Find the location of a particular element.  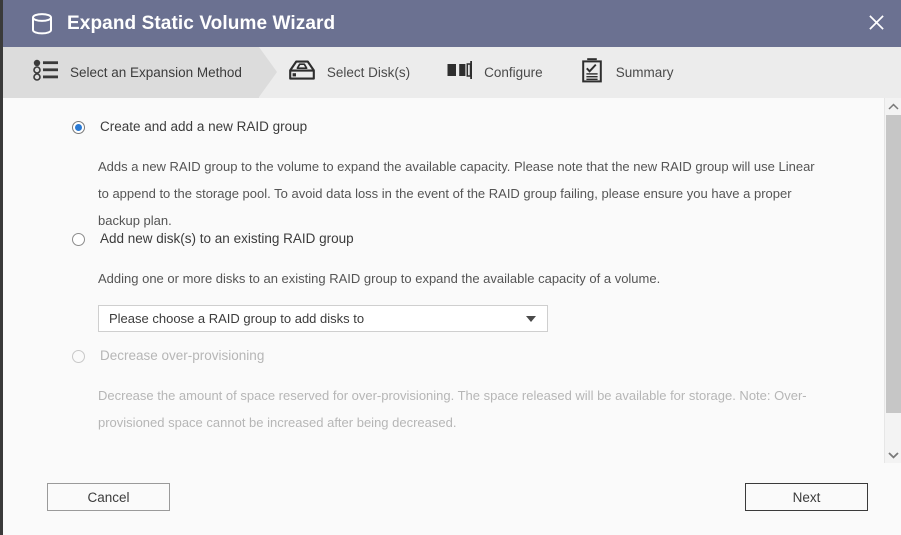

list-bullets-icon is located at coordinates (46, 72).